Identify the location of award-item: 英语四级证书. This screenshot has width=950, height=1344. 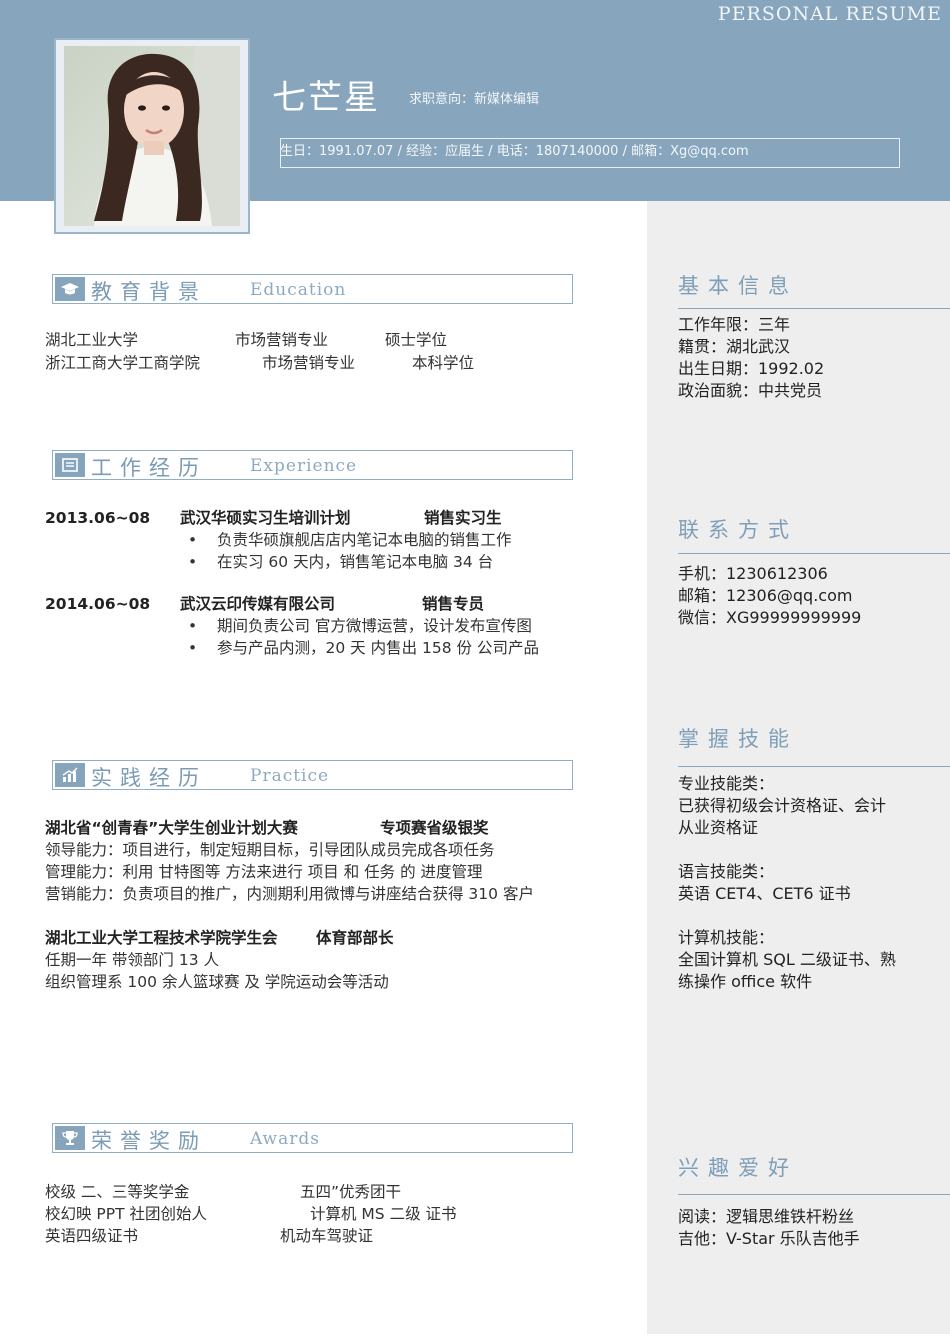
(92, 1236).